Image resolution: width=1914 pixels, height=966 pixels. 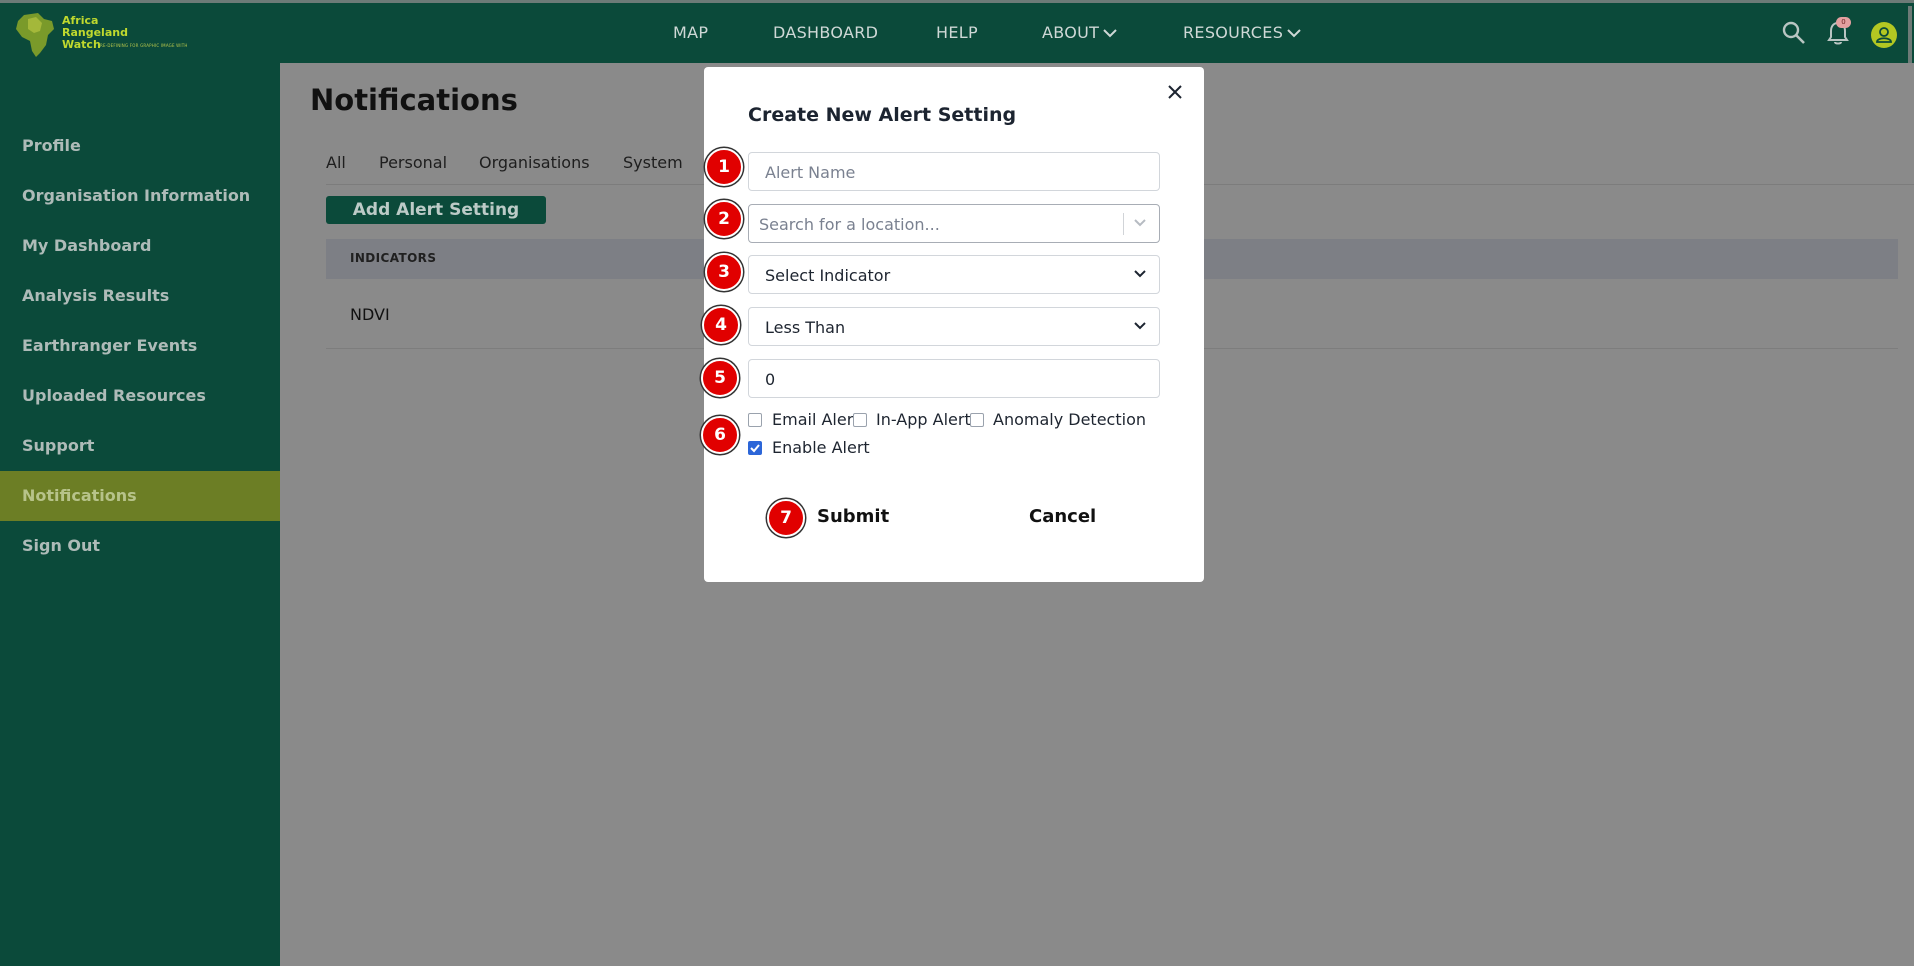 What do you see at coordinates (140, 196) in the screenshot?
I see `sidebar-item-organisation-information: Organisation Information` at bounding box center [140, 196].